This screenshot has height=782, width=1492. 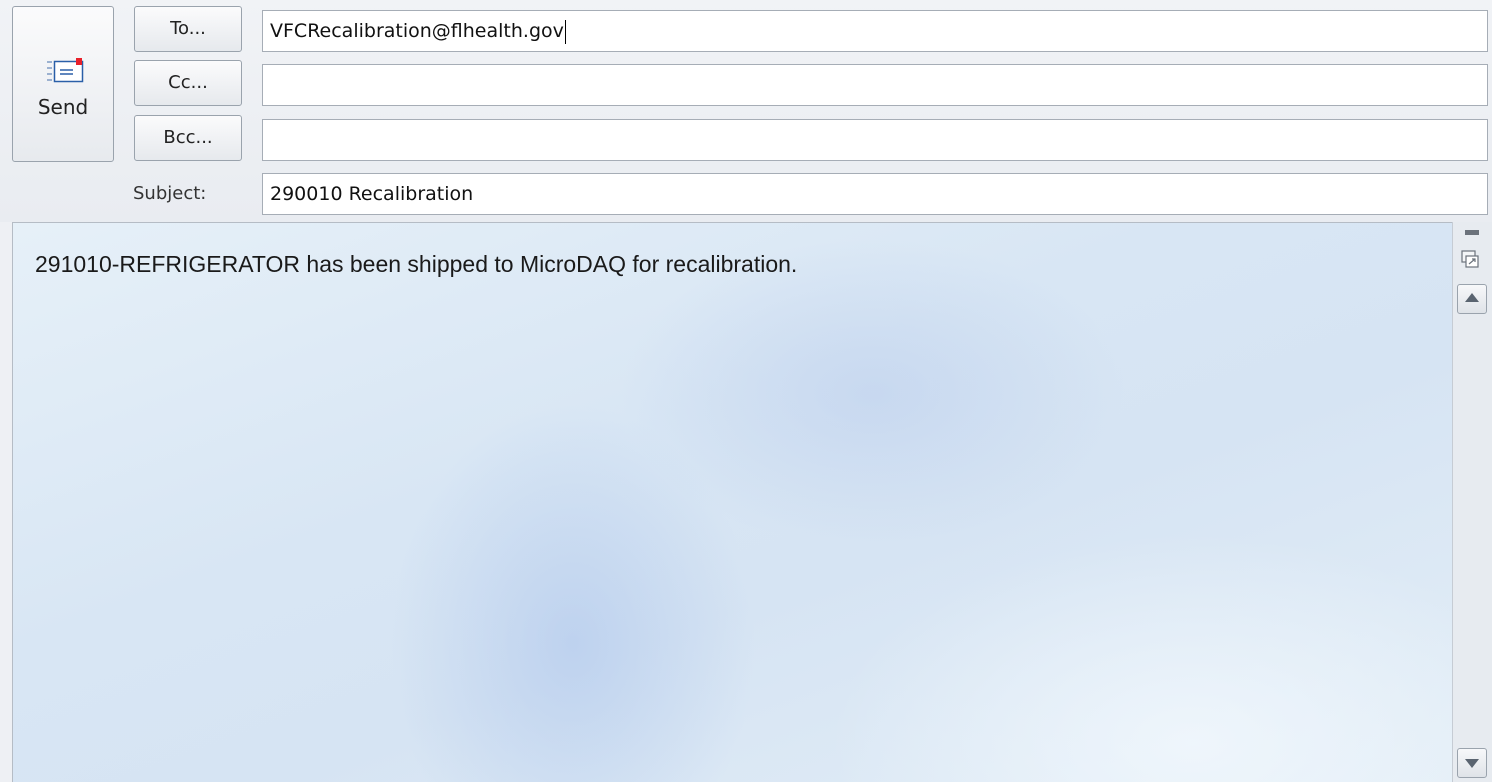 What do you see at coordinates (417, 31) in the screenshot?
I see `to-field-value: VFCRecalibration@flhealth.gov` at bounding box center [417, 31].